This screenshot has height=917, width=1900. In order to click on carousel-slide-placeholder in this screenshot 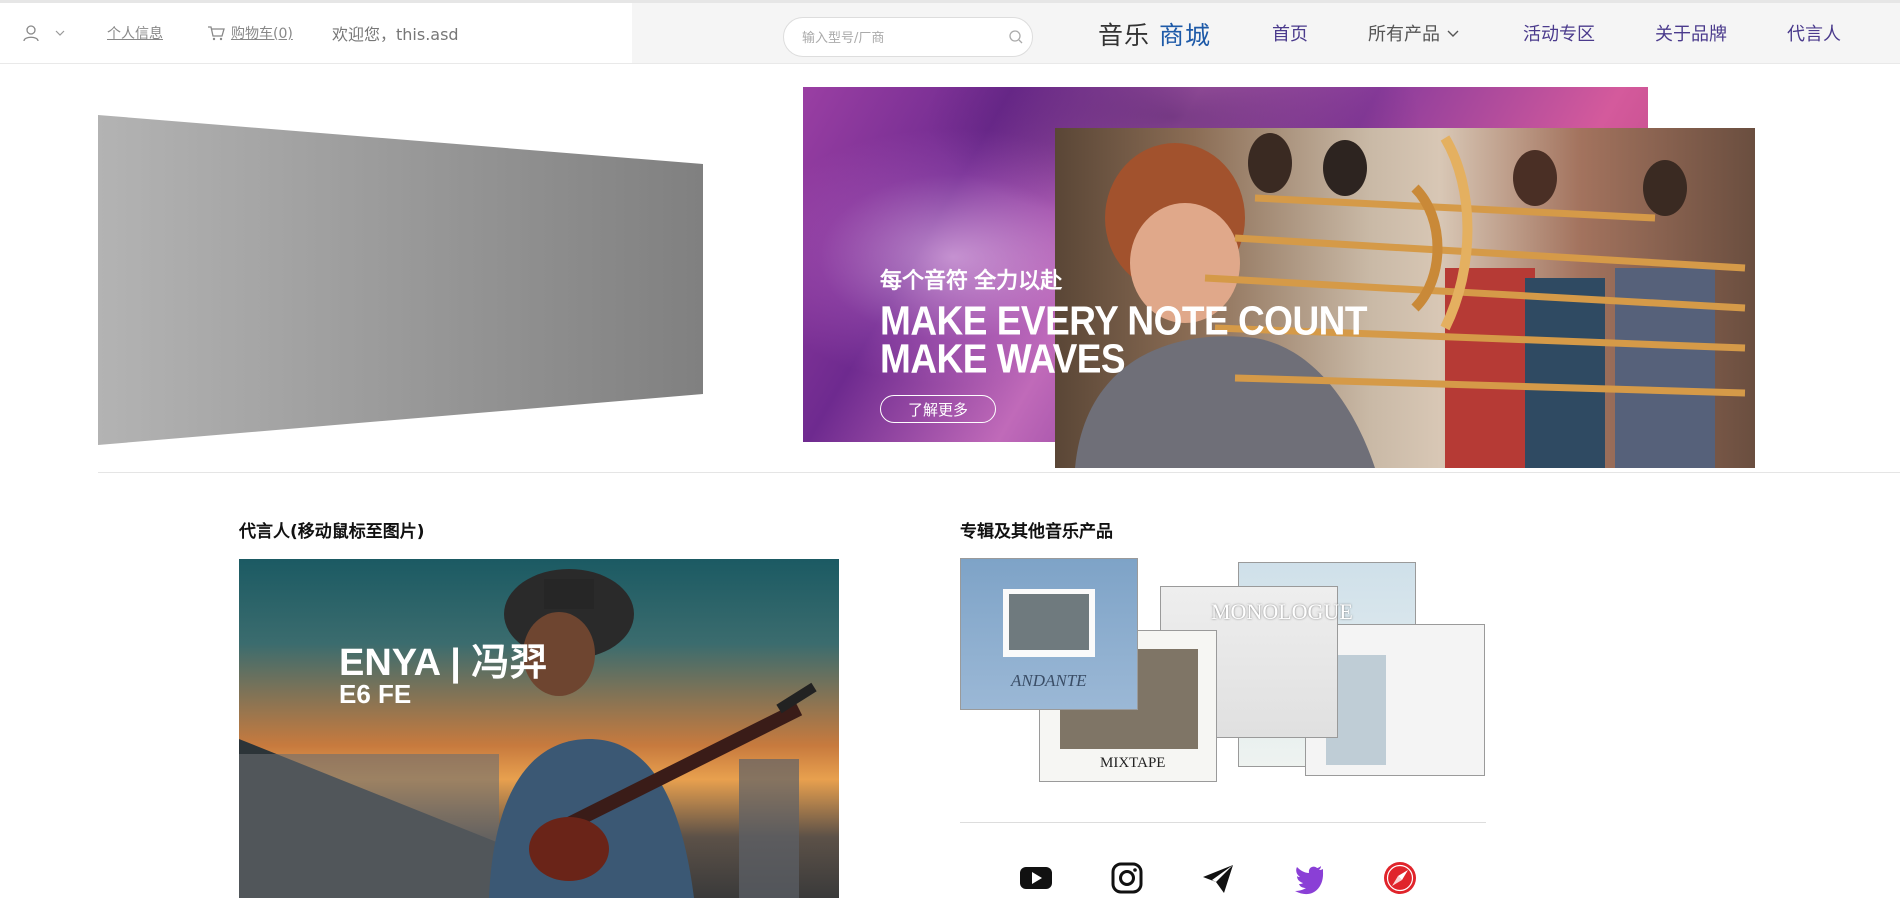, I will do `click(400, 280)`.